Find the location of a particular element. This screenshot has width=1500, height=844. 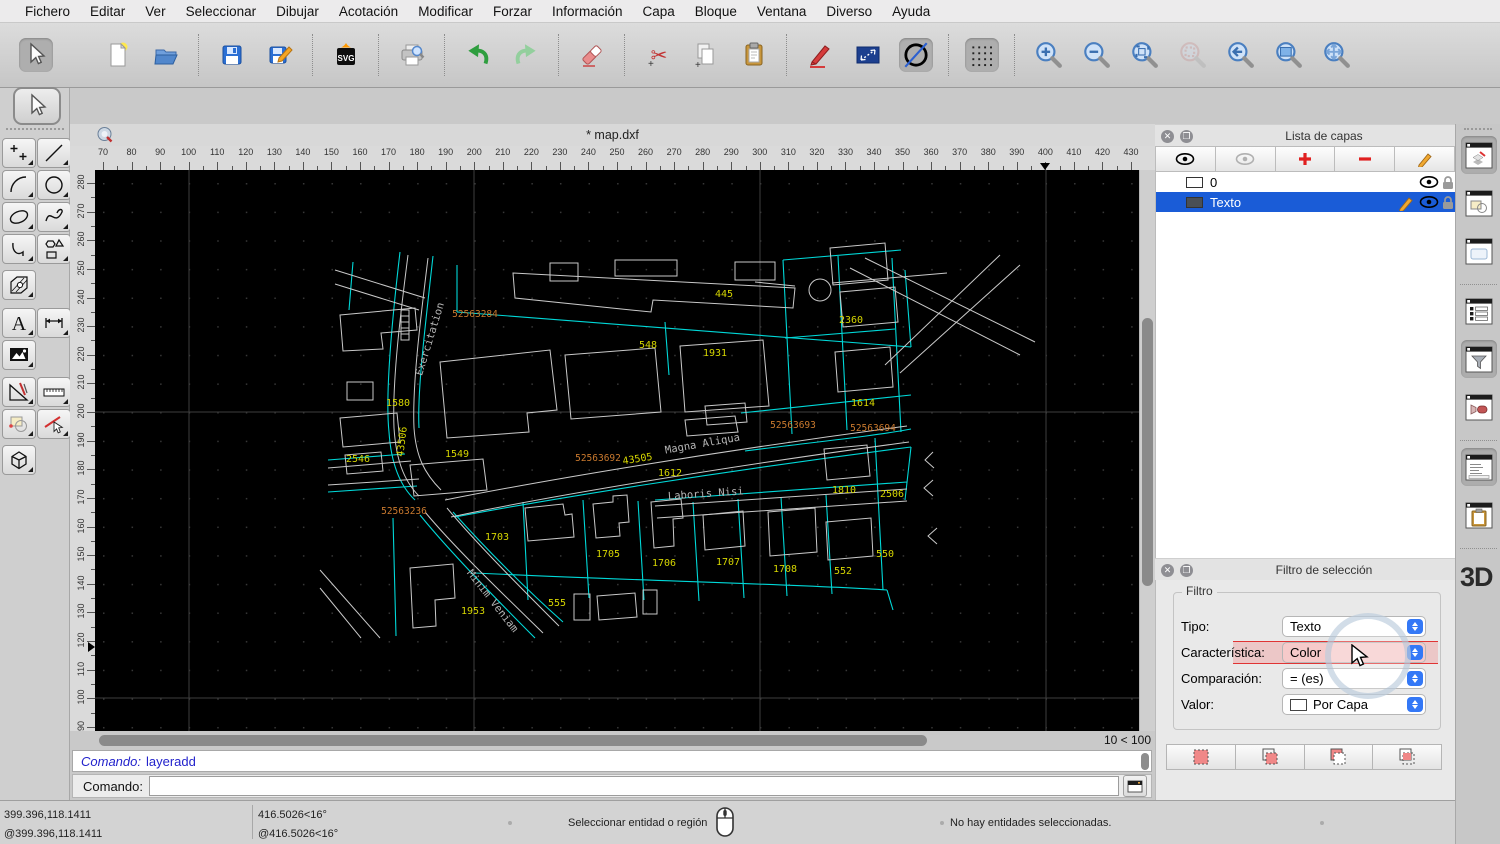

menu-seleccionar: Seleccionar is located at coordinates (221, 11).